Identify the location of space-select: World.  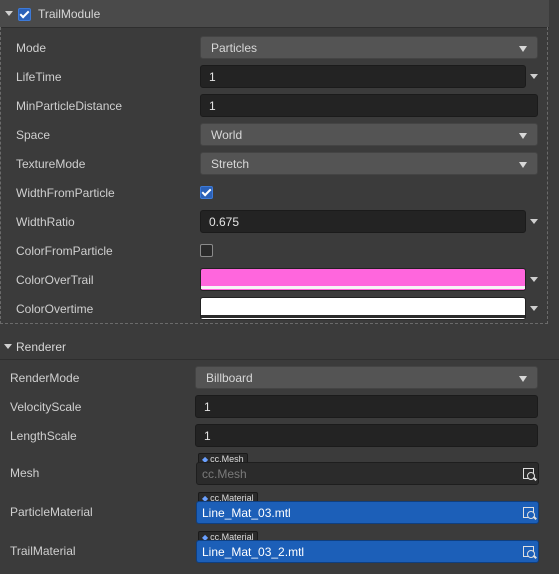
(369, 134).